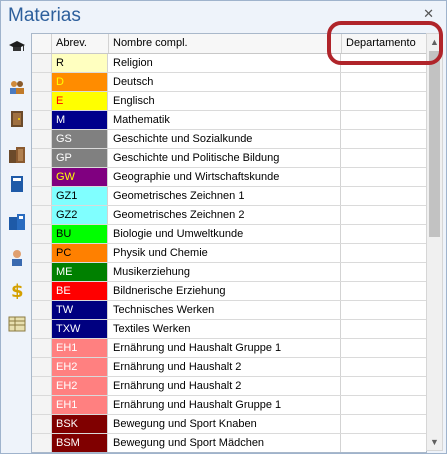 This screenshot has height=454, width=447. What do you see at coordinates (80, 367) in the screenshot?
I see `abbrev-cell: EH2` at bounding box center [80, 367].